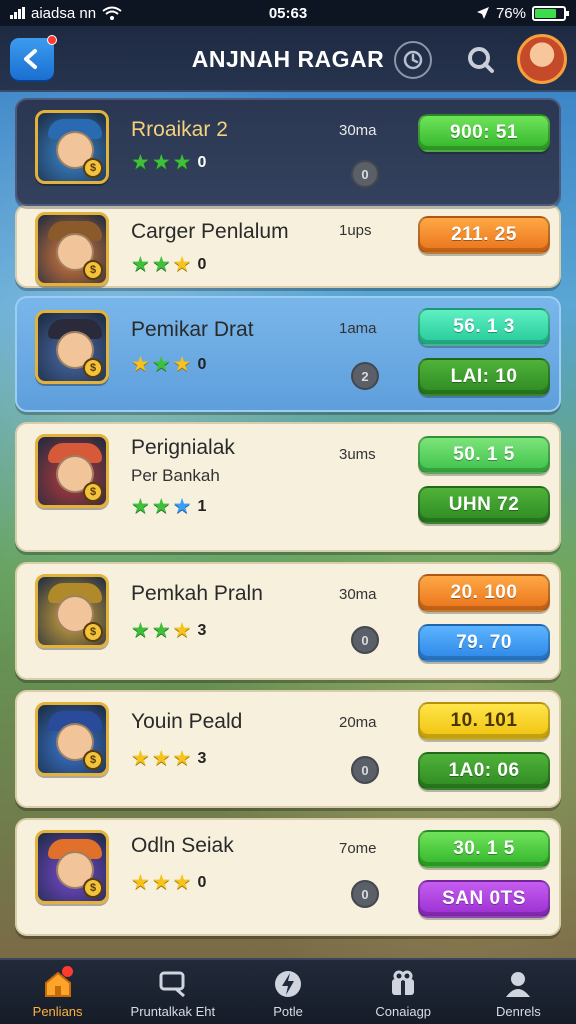 The height and width of the screenshot is (1024, 576). What do you see at coordinates (403, 984) in the screenshot?
I see `gift-icon` at bounding box center [403, 984].